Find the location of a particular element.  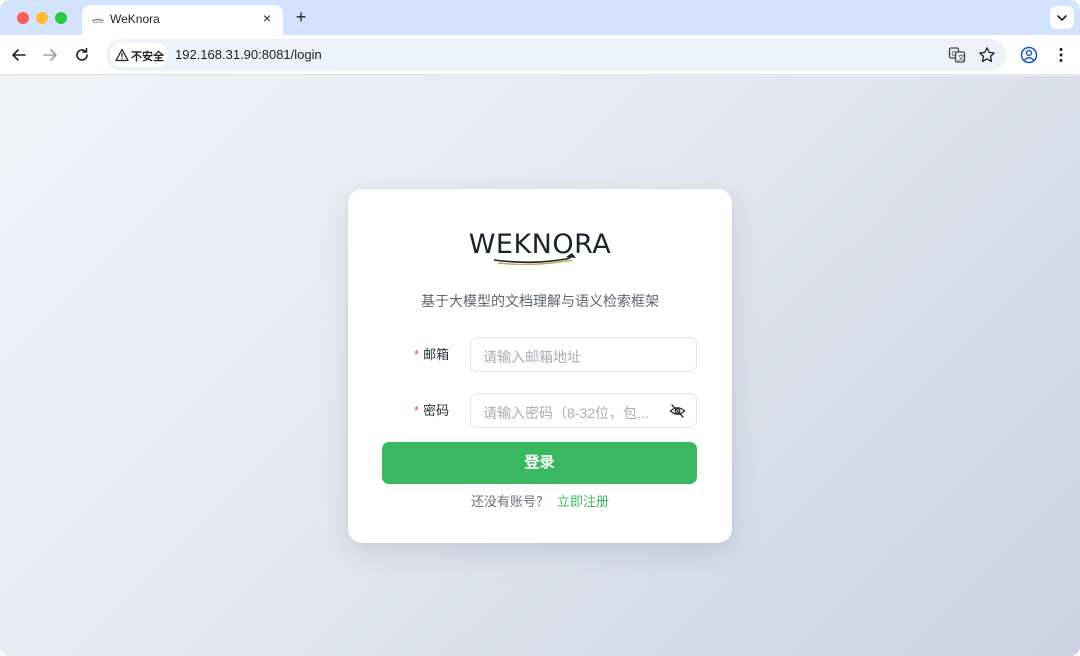

translate-icon: G 文 is located at coordinates (957, 55).